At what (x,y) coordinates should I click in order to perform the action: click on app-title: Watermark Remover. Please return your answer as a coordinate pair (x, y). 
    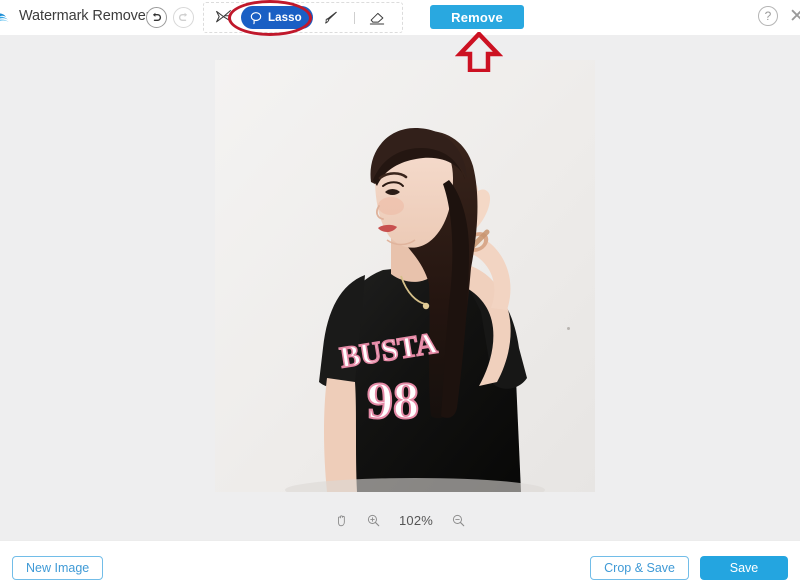
    Looking at the image, I should click on (85, 16).